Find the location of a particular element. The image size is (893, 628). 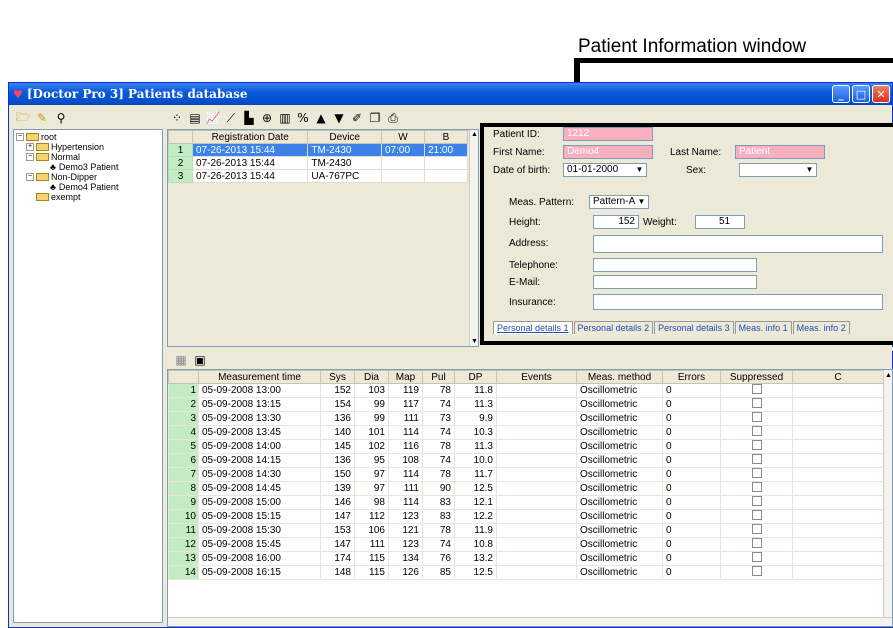

column-header: C is located at coordinates (838, 377).